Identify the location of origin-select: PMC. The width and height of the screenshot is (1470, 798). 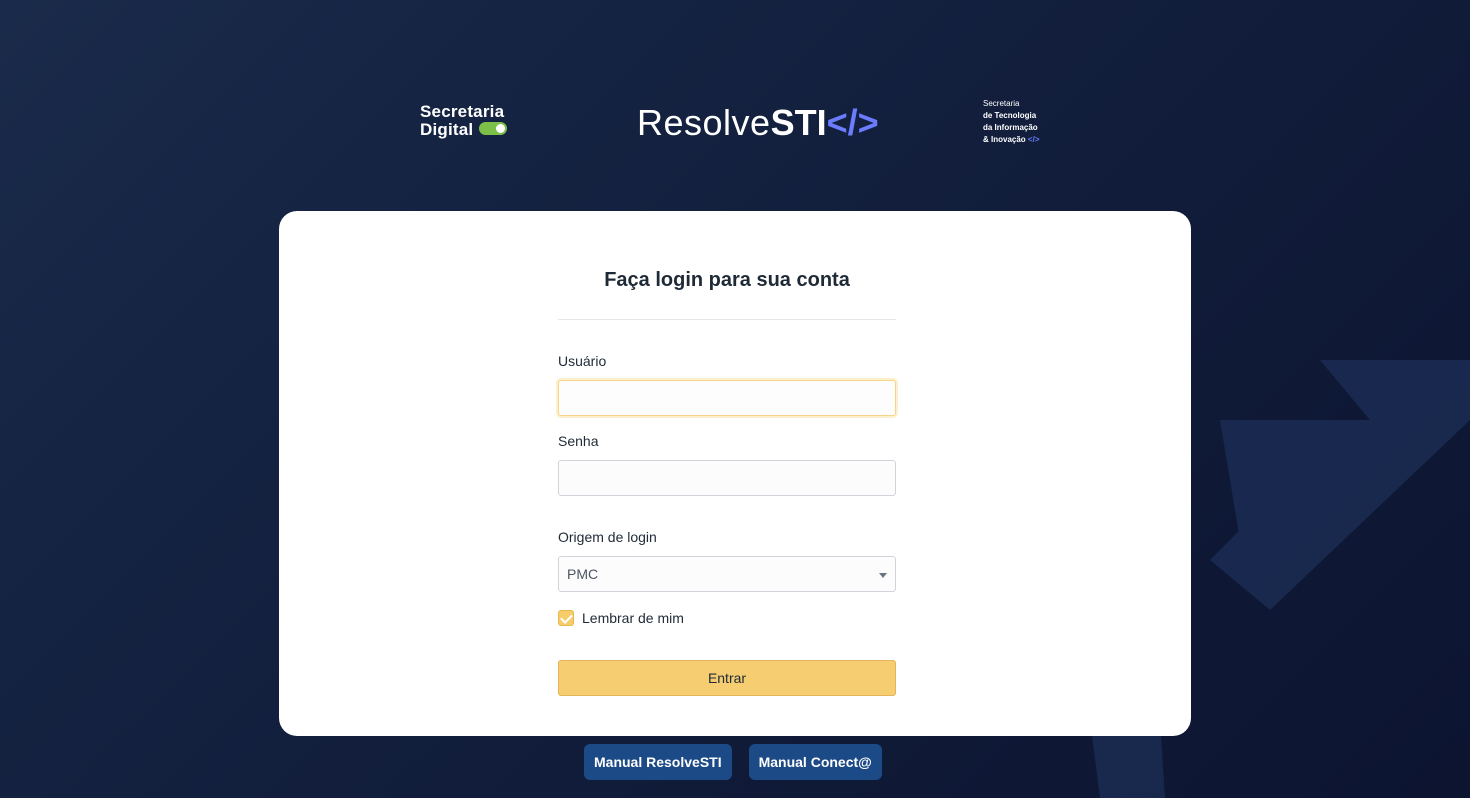
(727, 574).